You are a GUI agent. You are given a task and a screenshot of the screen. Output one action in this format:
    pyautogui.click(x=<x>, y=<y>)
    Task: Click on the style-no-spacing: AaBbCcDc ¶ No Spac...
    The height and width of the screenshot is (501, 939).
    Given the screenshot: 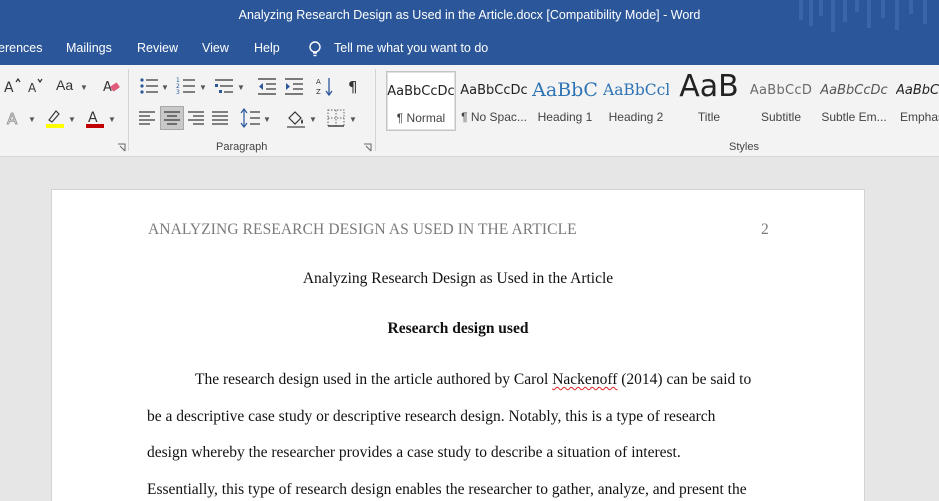 What is the action you would take?
    pyautogui.click(x=494, y=101)
    